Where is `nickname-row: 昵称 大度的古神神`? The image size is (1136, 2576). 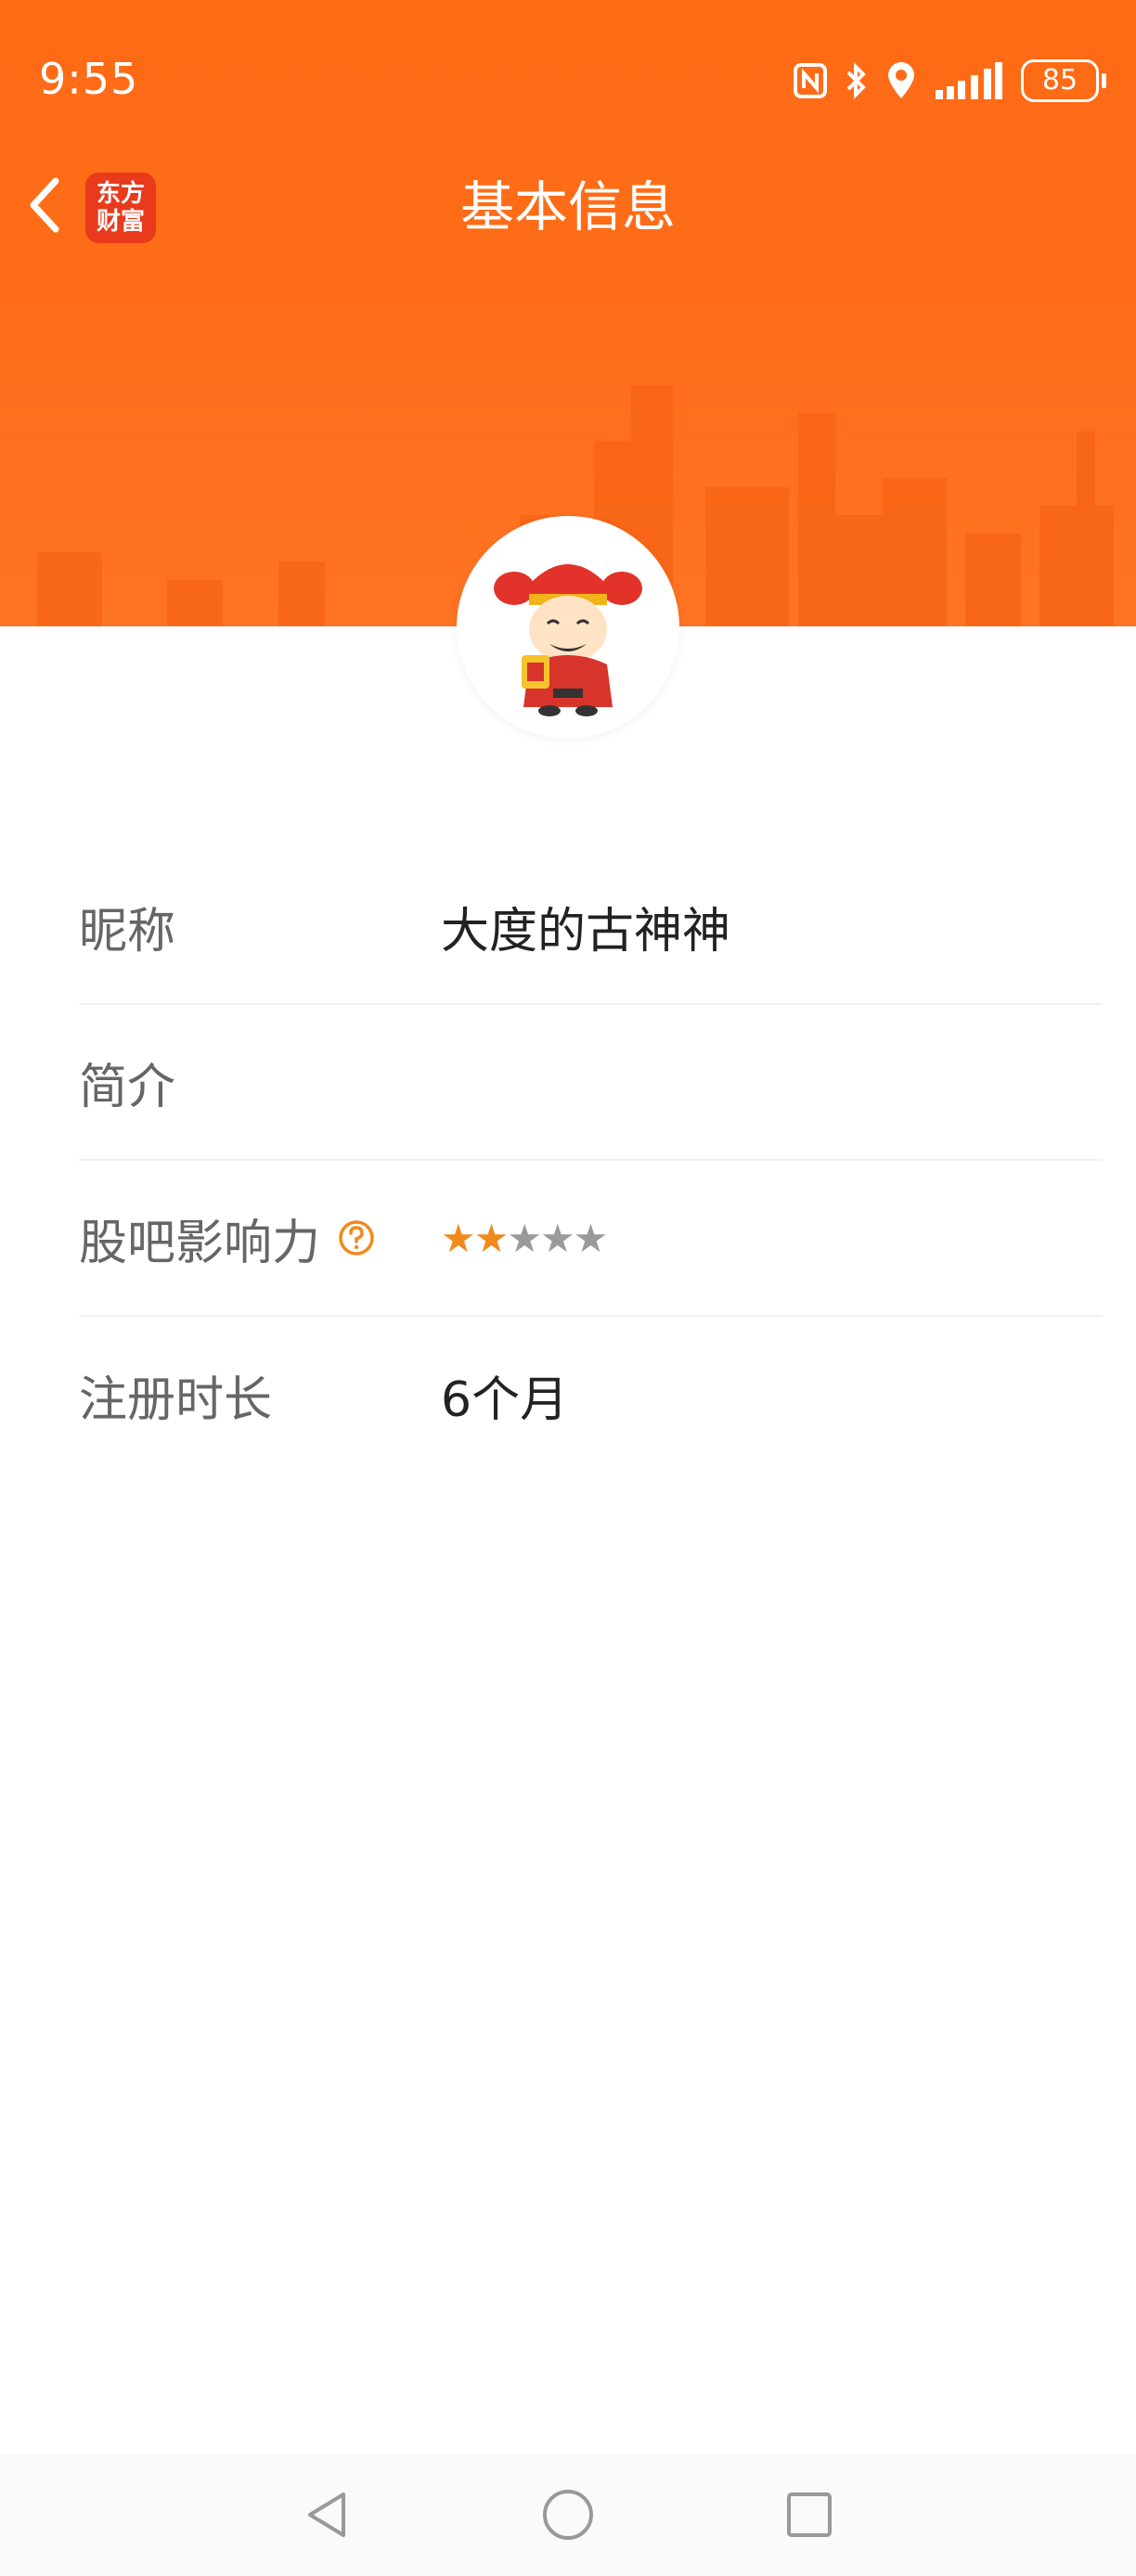
nickname-row: 昵称 大度的古神神 is located at coordinates (591, 927).